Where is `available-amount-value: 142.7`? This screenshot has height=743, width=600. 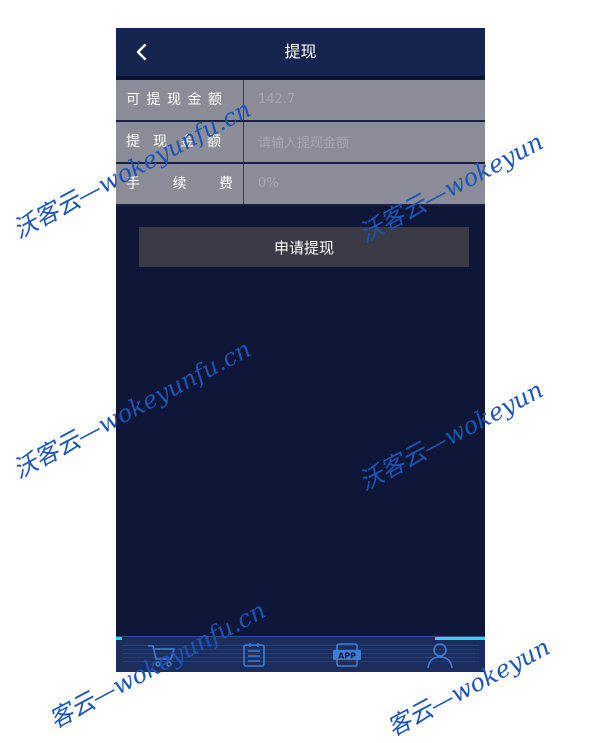
available-amount-value: 142.7 is located at coordinates (277, 99).